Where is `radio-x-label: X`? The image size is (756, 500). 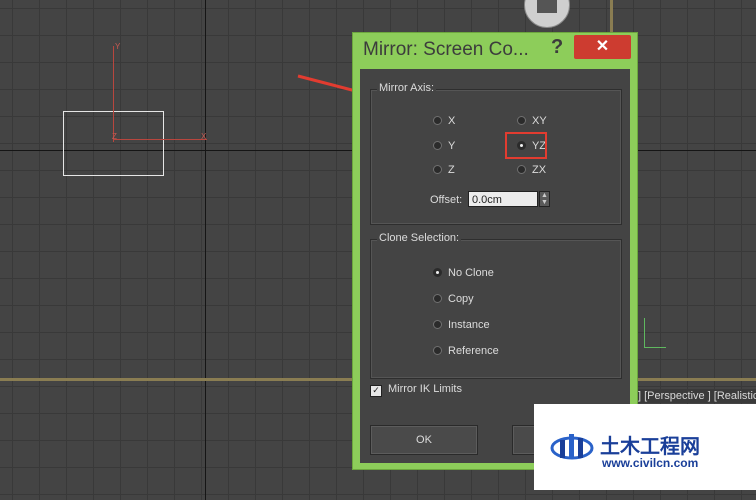
radio-x-label: X is located at coordinates (452, 121).